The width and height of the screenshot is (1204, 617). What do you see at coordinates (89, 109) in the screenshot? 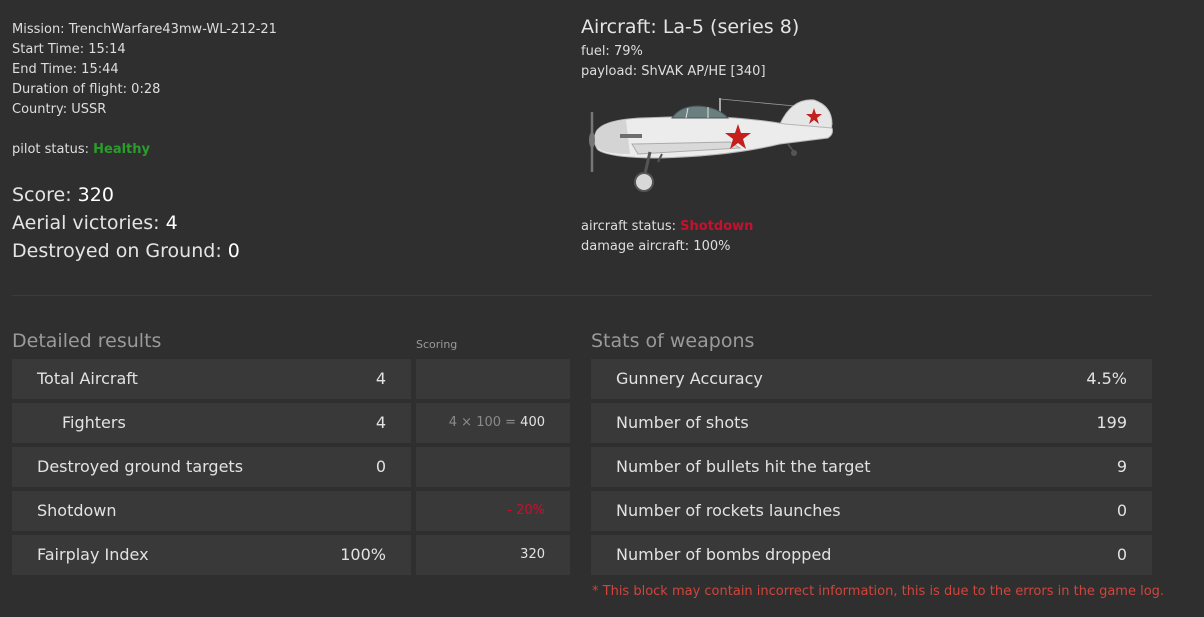
I see `country: USSR` at bounding box center [89, 109].